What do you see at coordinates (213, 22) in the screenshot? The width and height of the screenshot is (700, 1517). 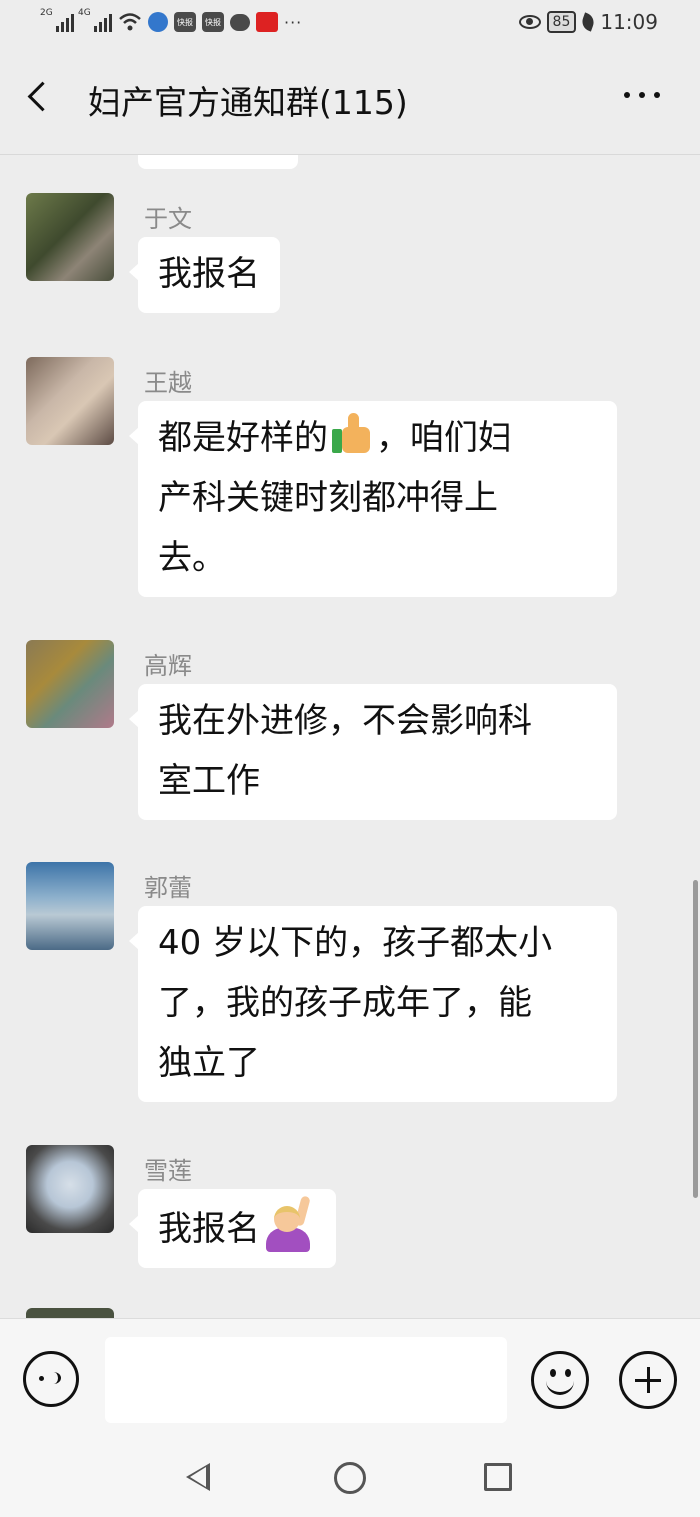 I see `news-app-icon-2: 快报` at bounding box center [213, 22].